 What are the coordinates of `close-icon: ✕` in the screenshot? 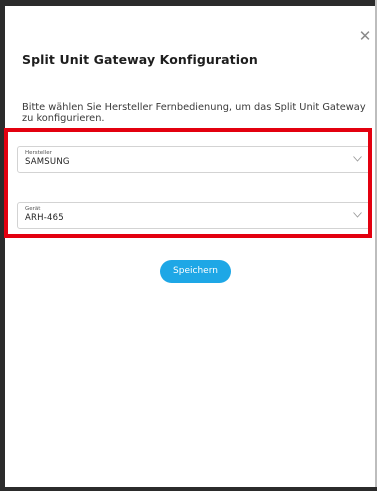 It's located at (365, 36).